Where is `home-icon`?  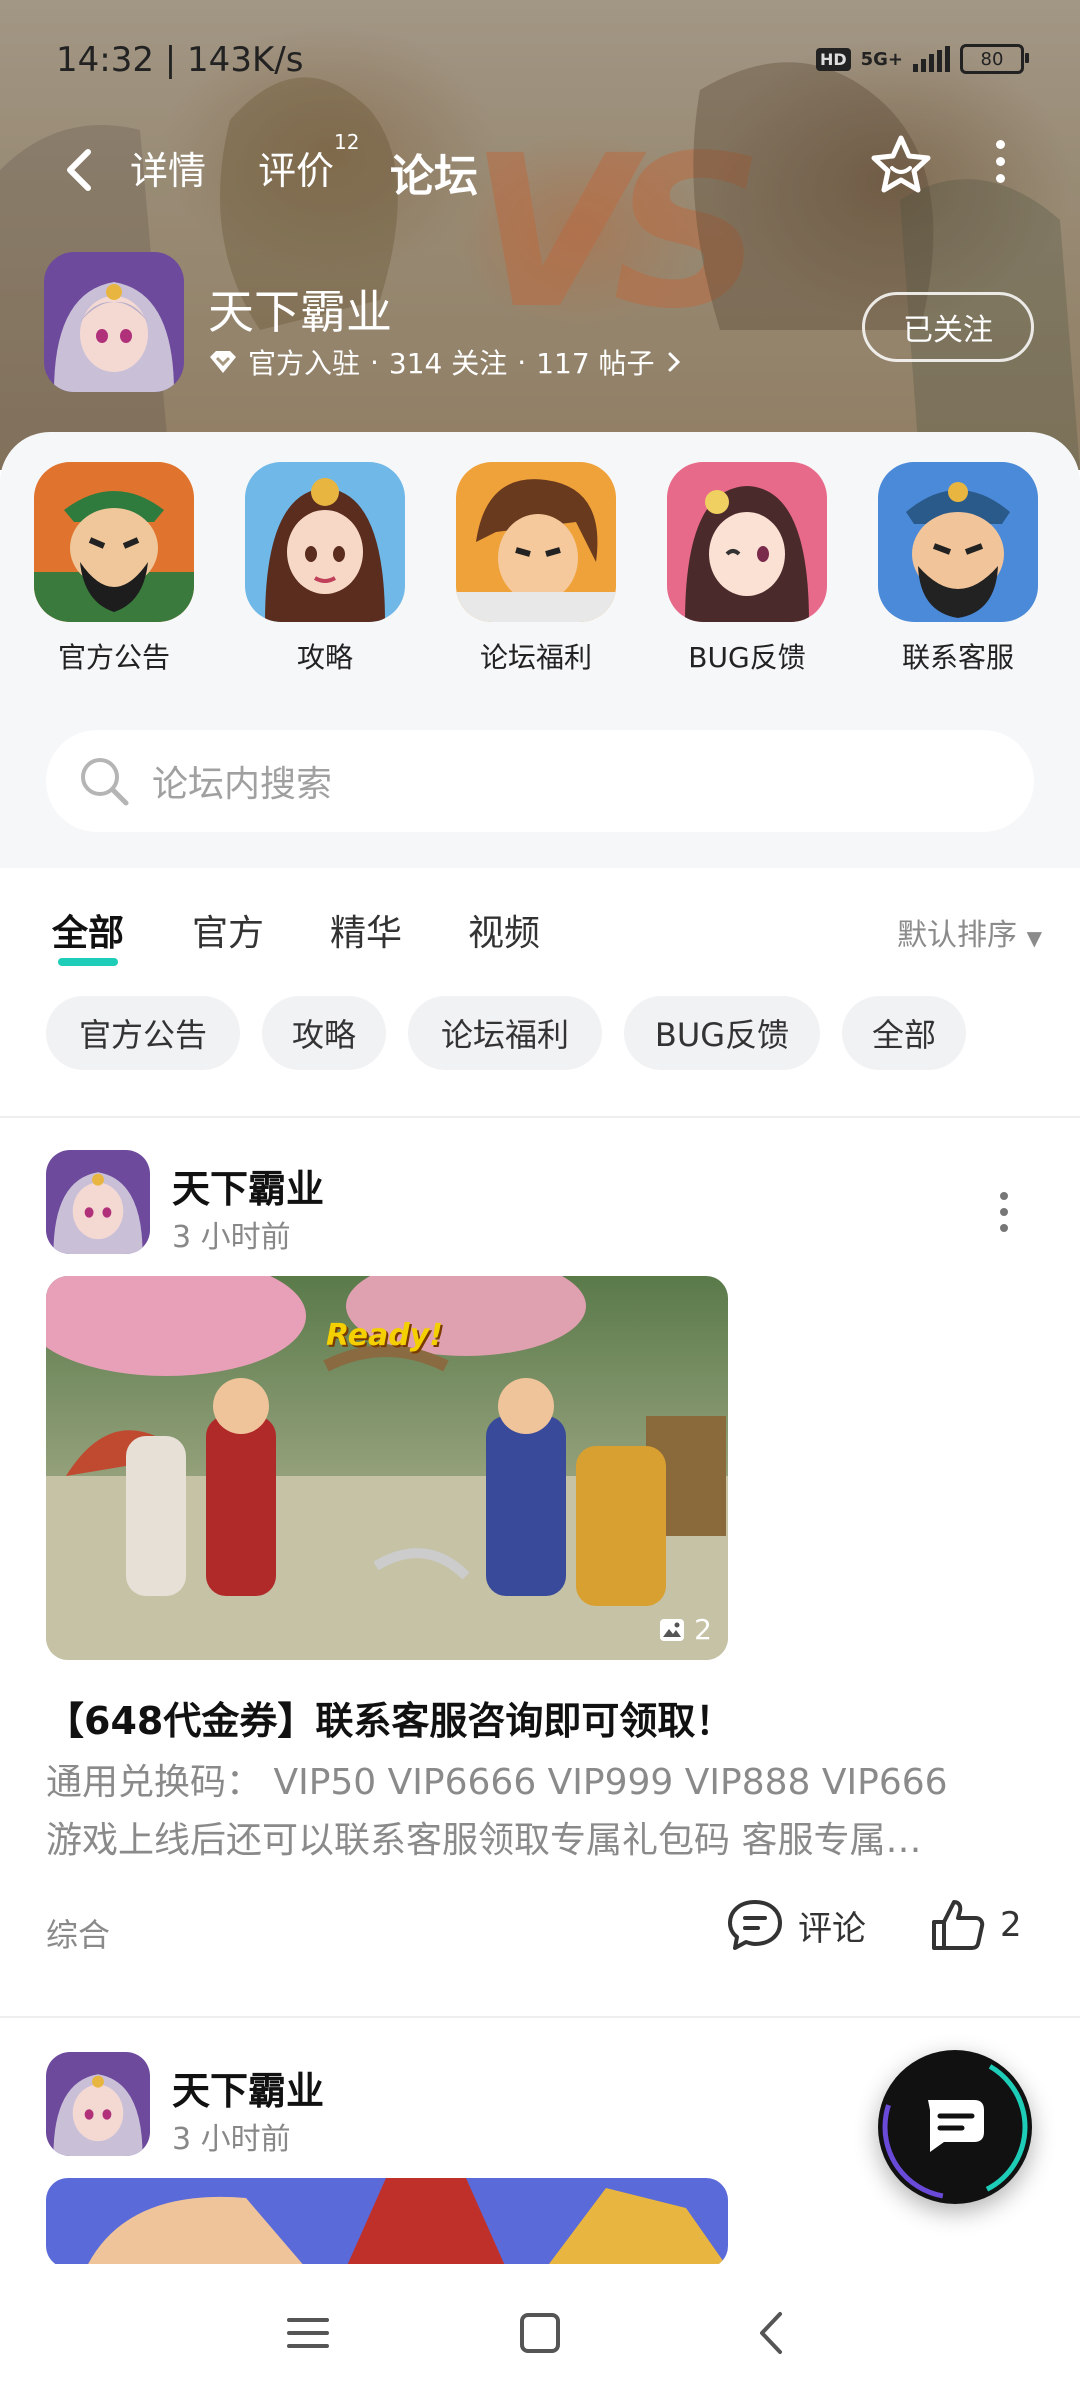
home-icon is located at coordinates (540, 2333).